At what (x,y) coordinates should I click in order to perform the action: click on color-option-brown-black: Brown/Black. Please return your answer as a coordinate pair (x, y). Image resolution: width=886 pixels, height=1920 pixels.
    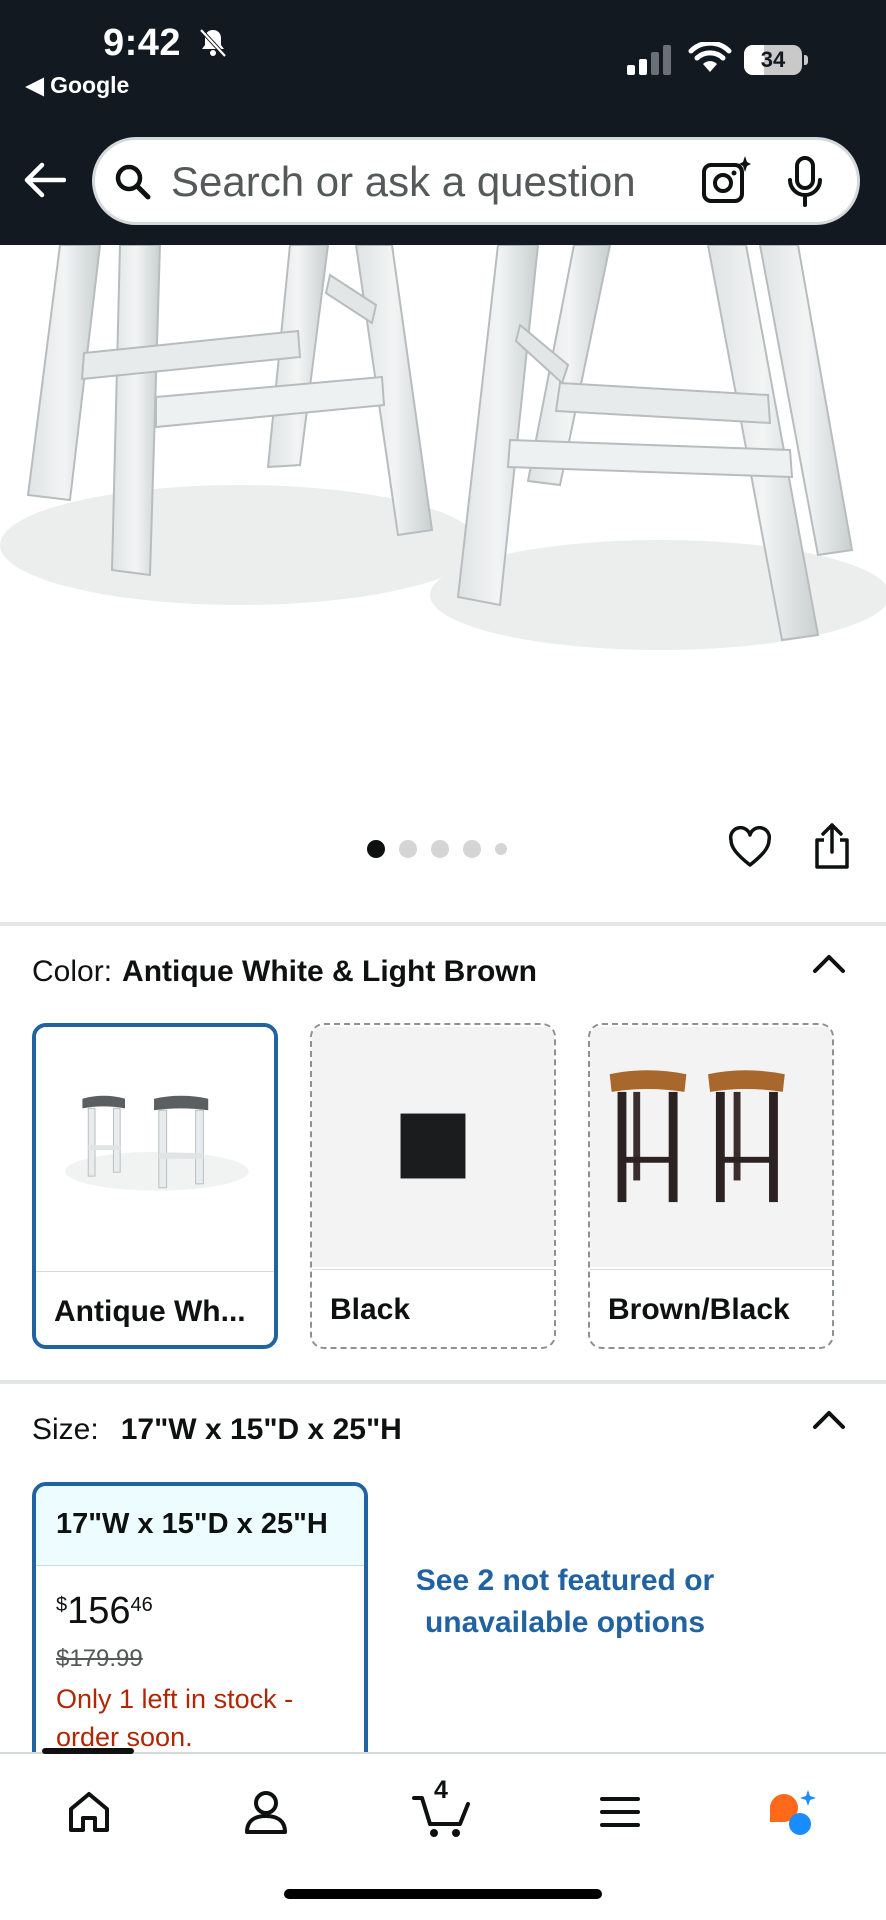
    Looking at the image, I should click on (711, 1186).